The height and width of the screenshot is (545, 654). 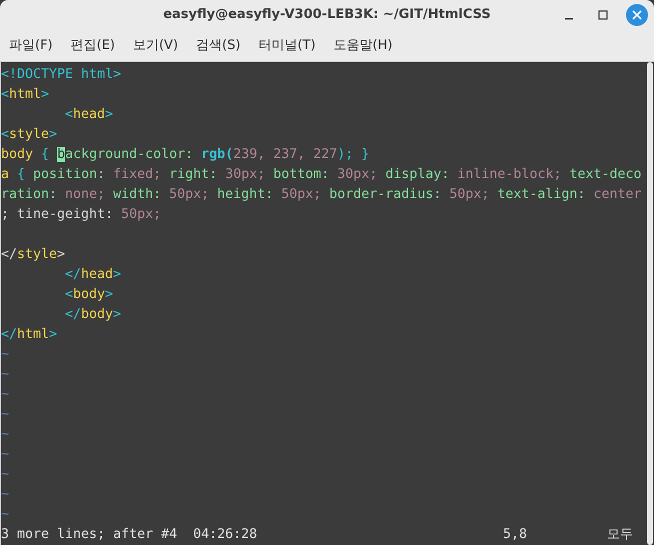 What do you see at coordinates (287, 45) in the screenshot?
I see `menu-item: 터미널(T)` at bounding box center [287, 45].